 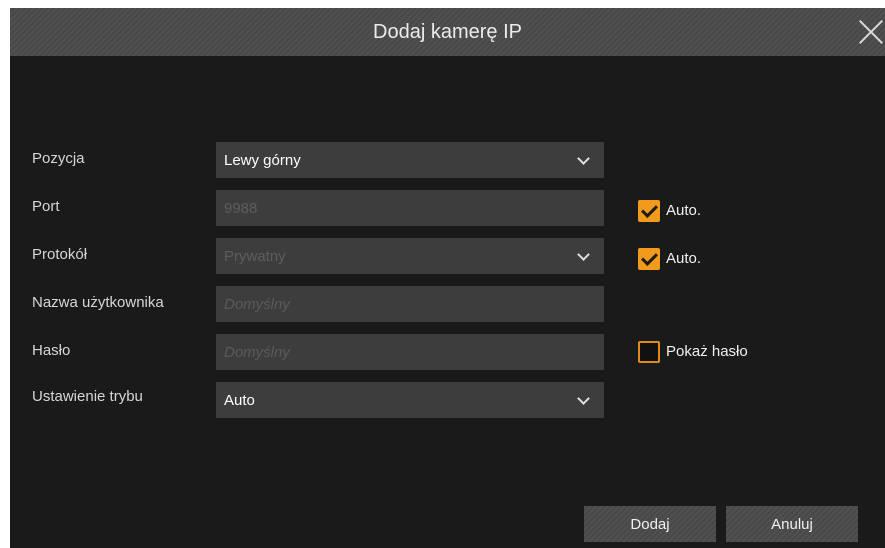 I want to click on mode-select: Auto, so click(x=410, y=400).